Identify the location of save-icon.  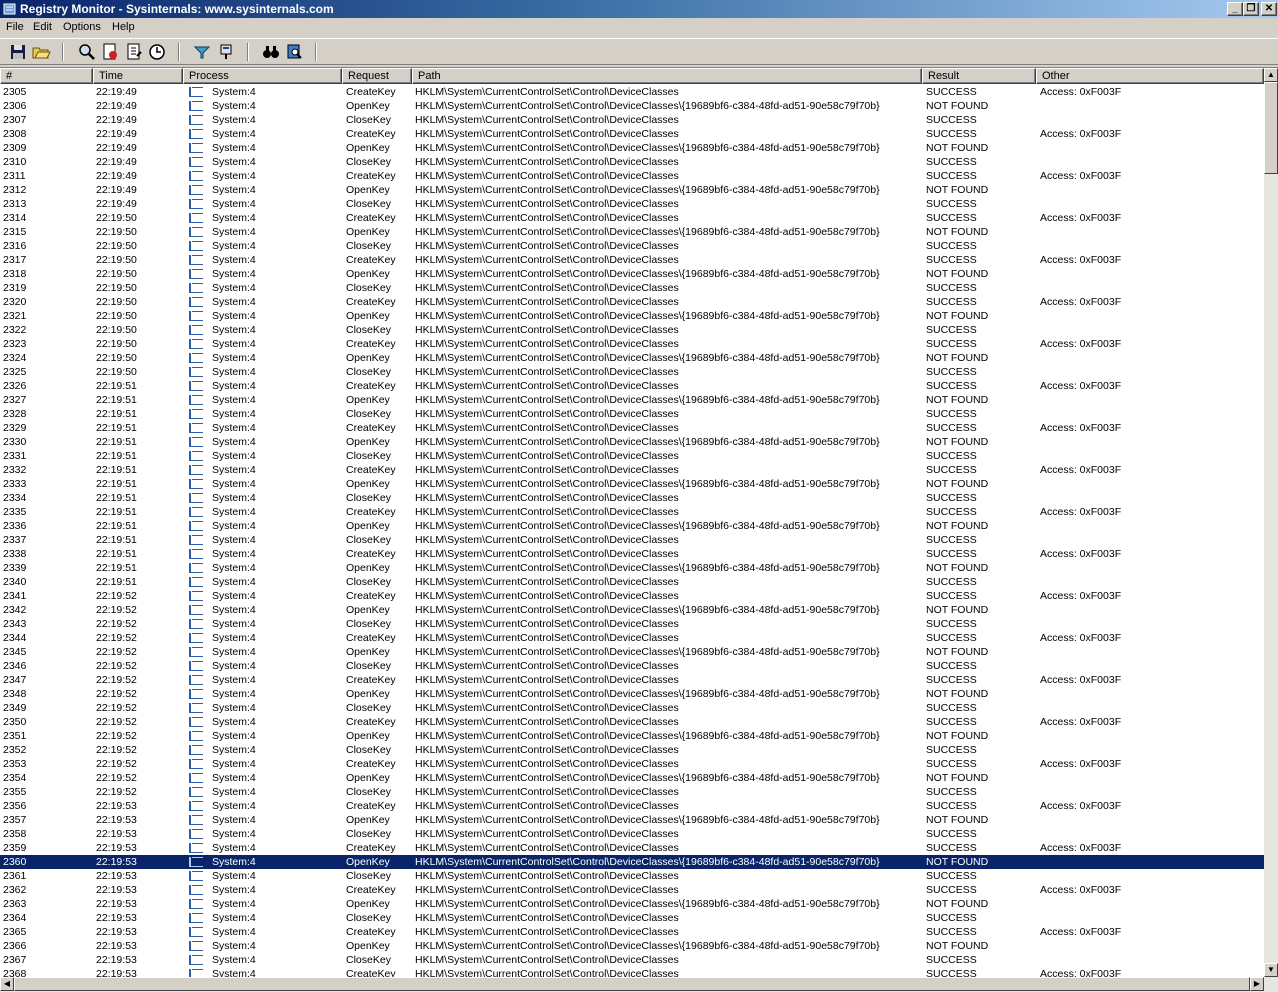
(18, 52).